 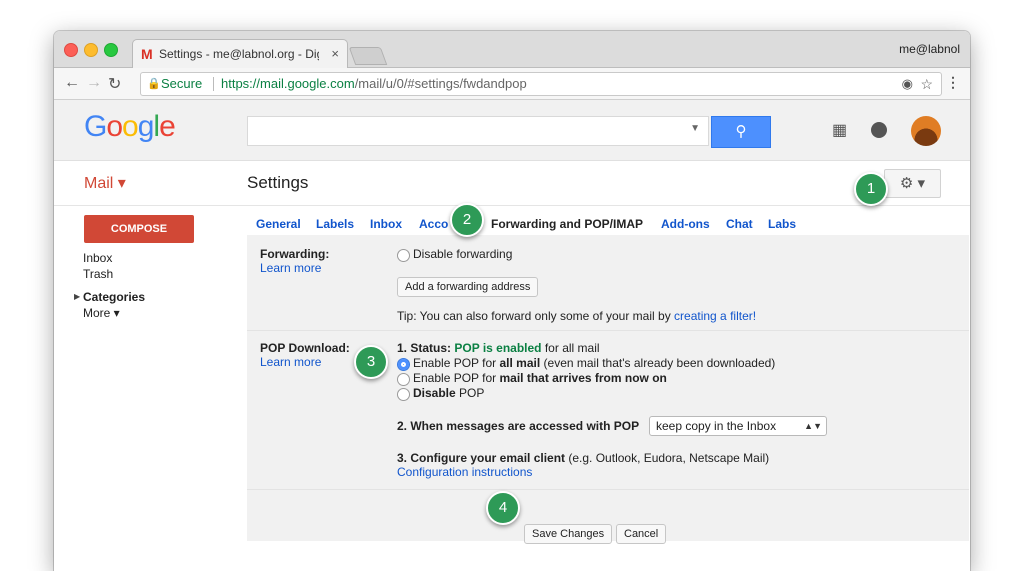 I want to click on mail-switcher: Mail ▾, so click(x=105, y=183).